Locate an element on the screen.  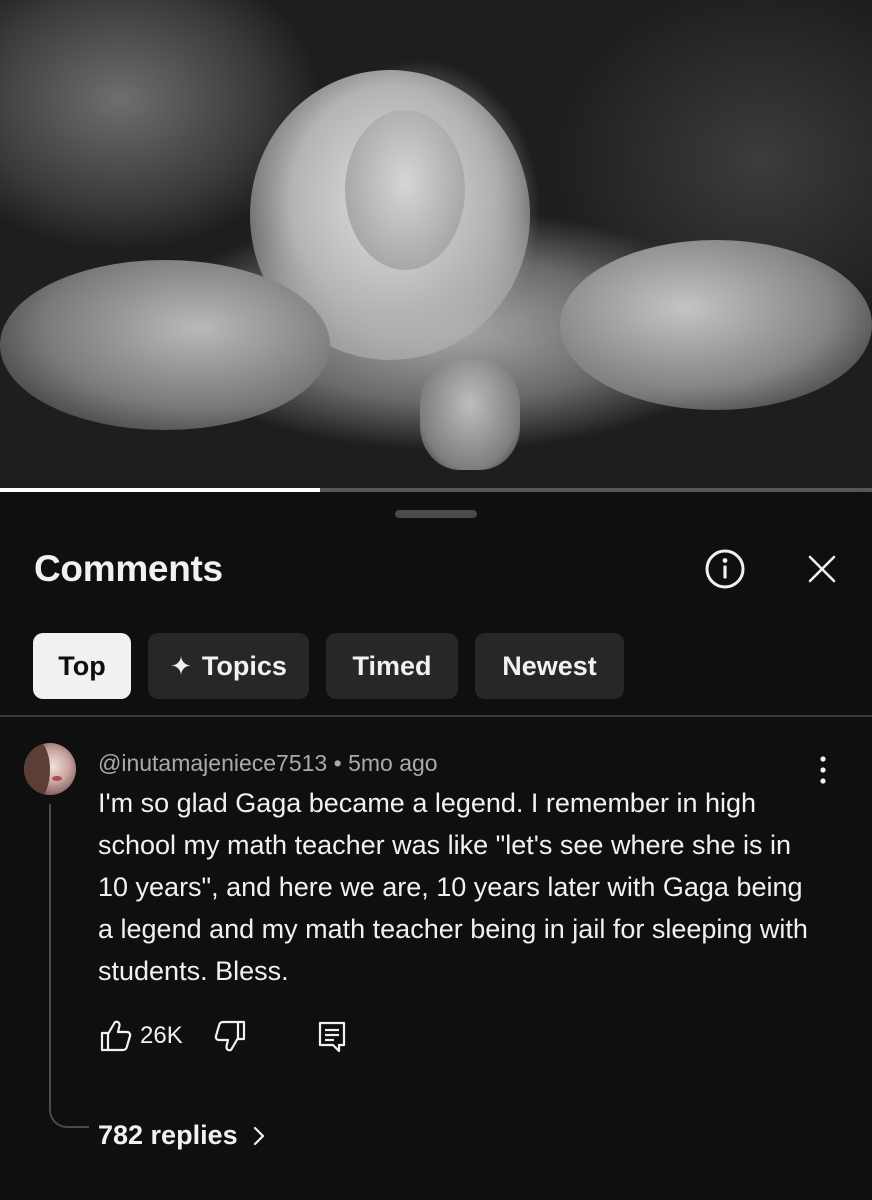
chip-timed: Timed is located at coordinates (392, 666).